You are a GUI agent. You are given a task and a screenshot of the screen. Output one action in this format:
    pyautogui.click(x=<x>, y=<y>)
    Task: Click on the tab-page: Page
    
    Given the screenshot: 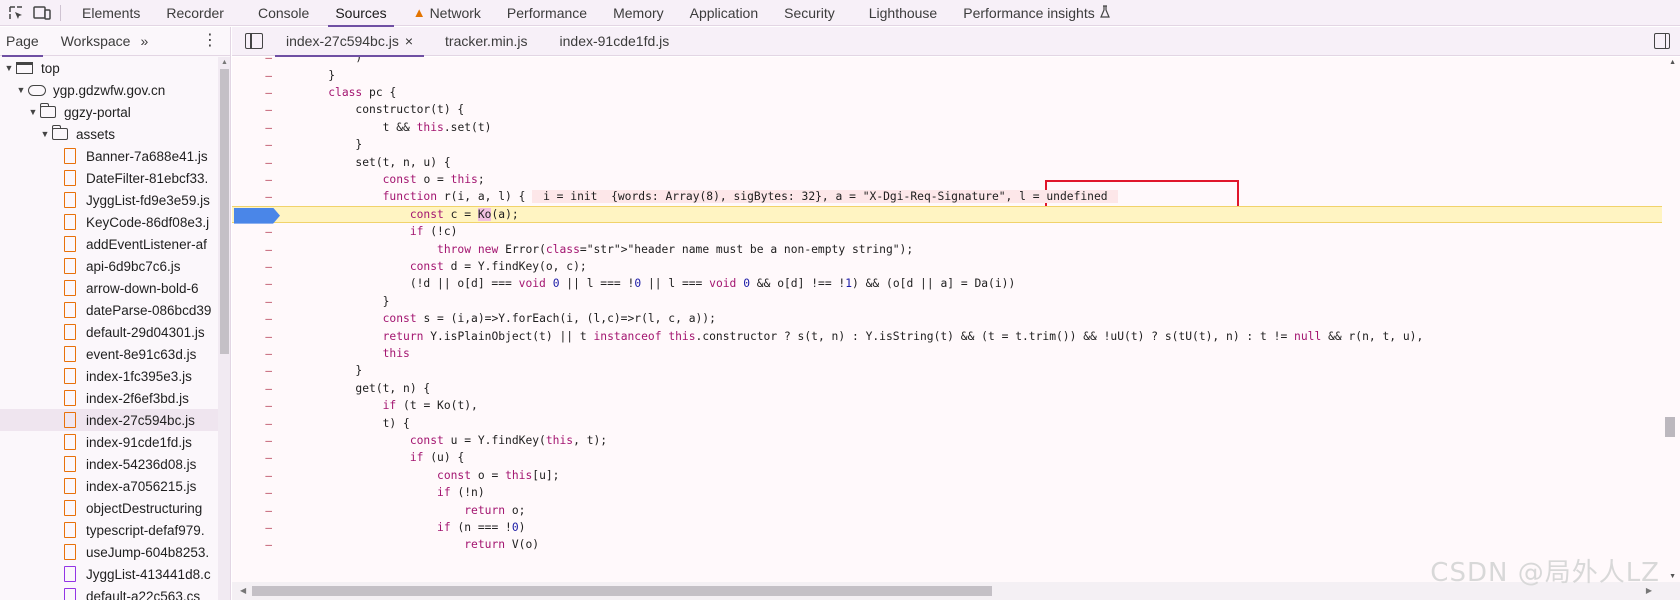 What is the action you would take?
    pyautogui.click(x=22, y=42)
    